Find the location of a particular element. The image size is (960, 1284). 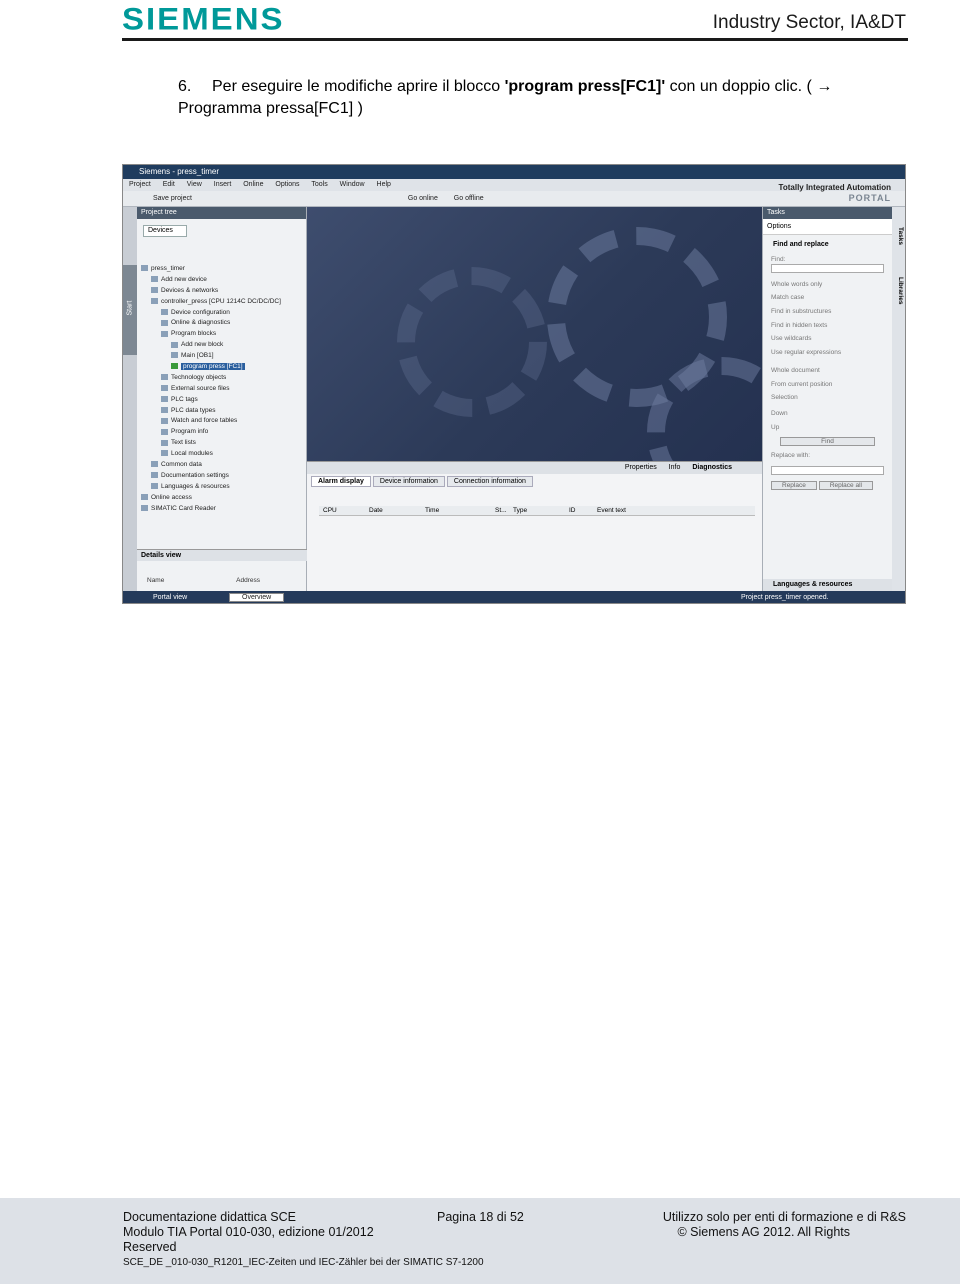

tree-item: Main [OB1] is located at coordinates (222, 357).